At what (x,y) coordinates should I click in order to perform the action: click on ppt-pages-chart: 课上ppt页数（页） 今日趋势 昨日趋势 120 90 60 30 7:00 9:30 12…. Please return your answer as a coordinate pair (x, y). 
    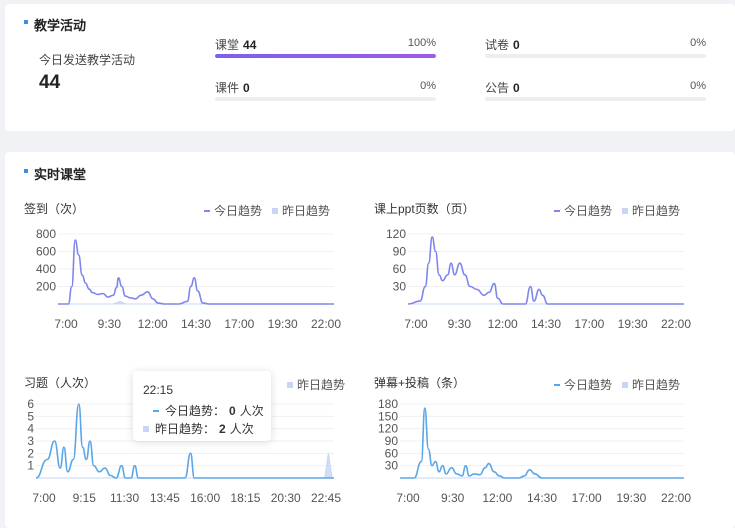
    Looking at the image, I should click on (534, 267).